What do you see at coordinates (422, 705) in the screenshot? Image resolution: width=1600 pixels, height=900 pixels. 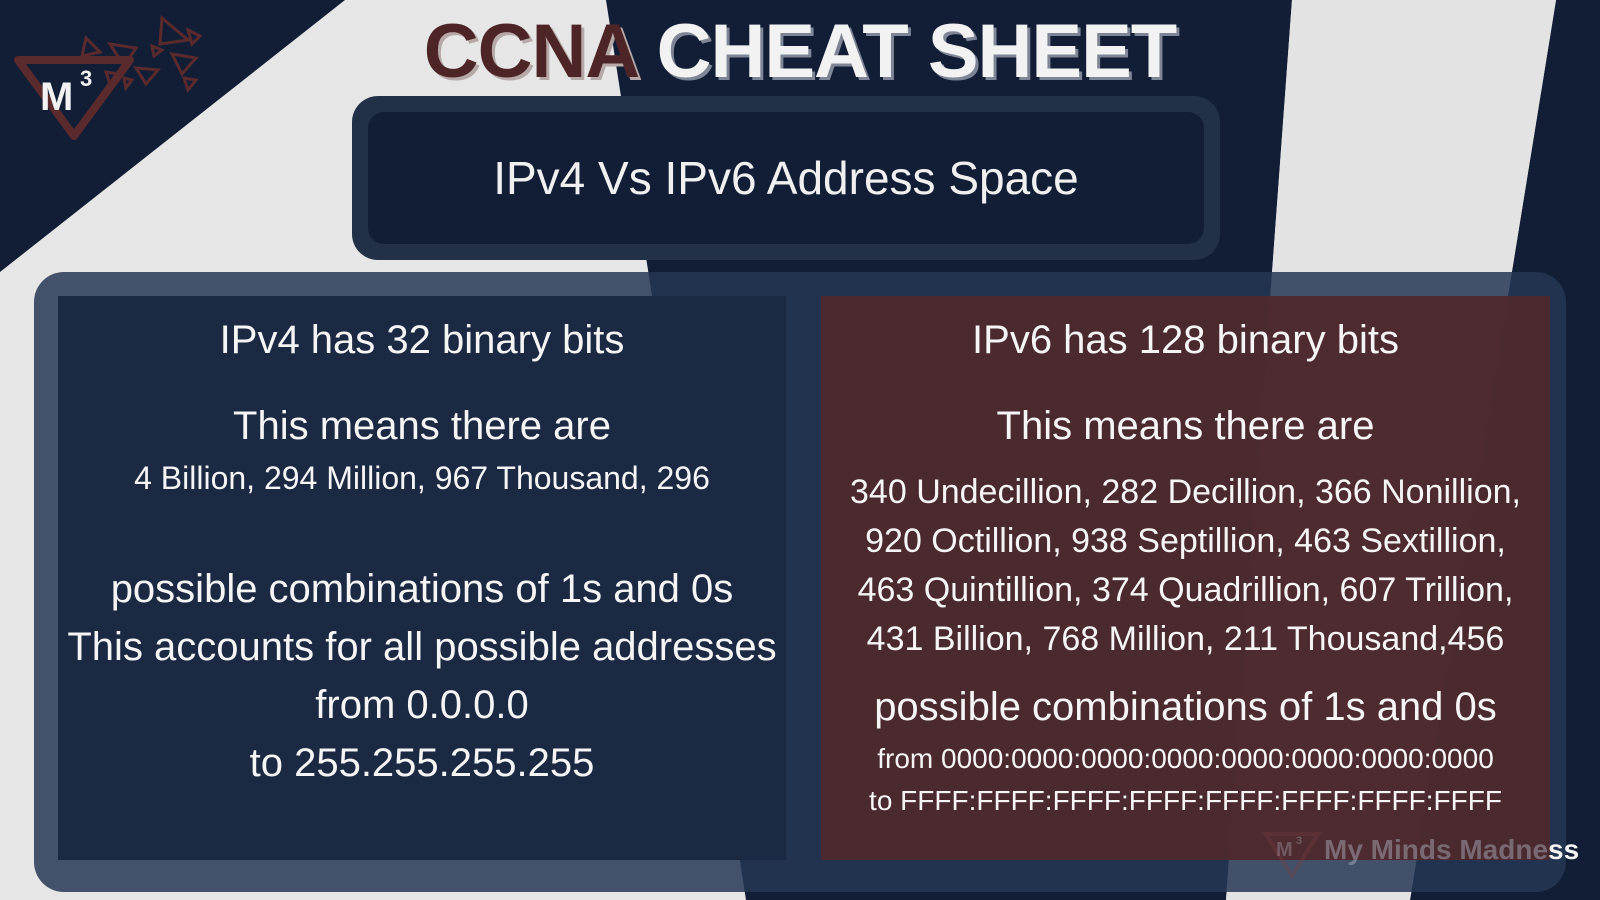 I see `ipv4-line-from: from 0.0.0.0` at bounding box center [422, 705].